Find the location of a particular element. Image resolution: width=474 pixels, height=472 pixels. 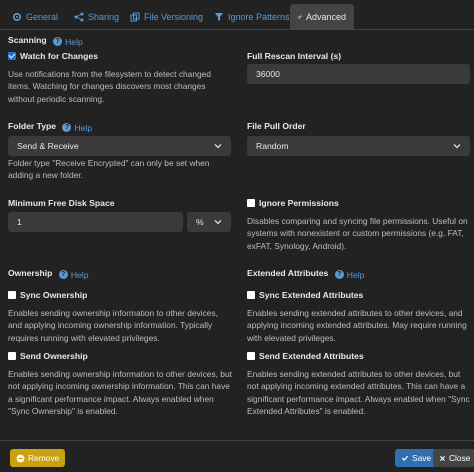

tab-file-versioning-label: File Versioning is located at coordinates (174, 17).